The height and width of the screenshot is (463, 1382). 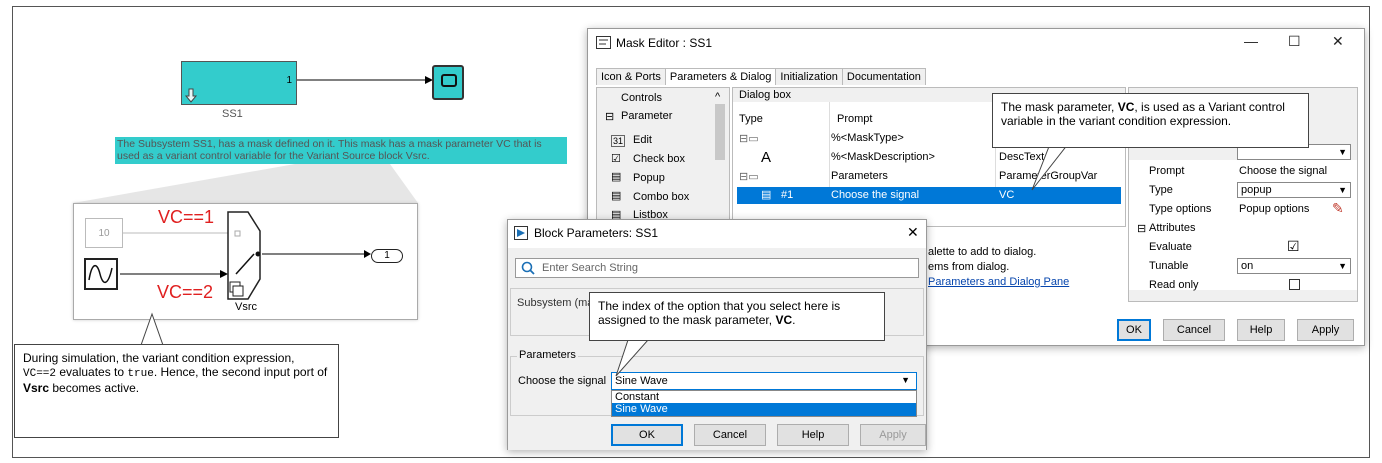 What do you see at coordinates (603, 42) in the screenshot?
I see `mask-editor-icon` at bounding box center [603, 42].